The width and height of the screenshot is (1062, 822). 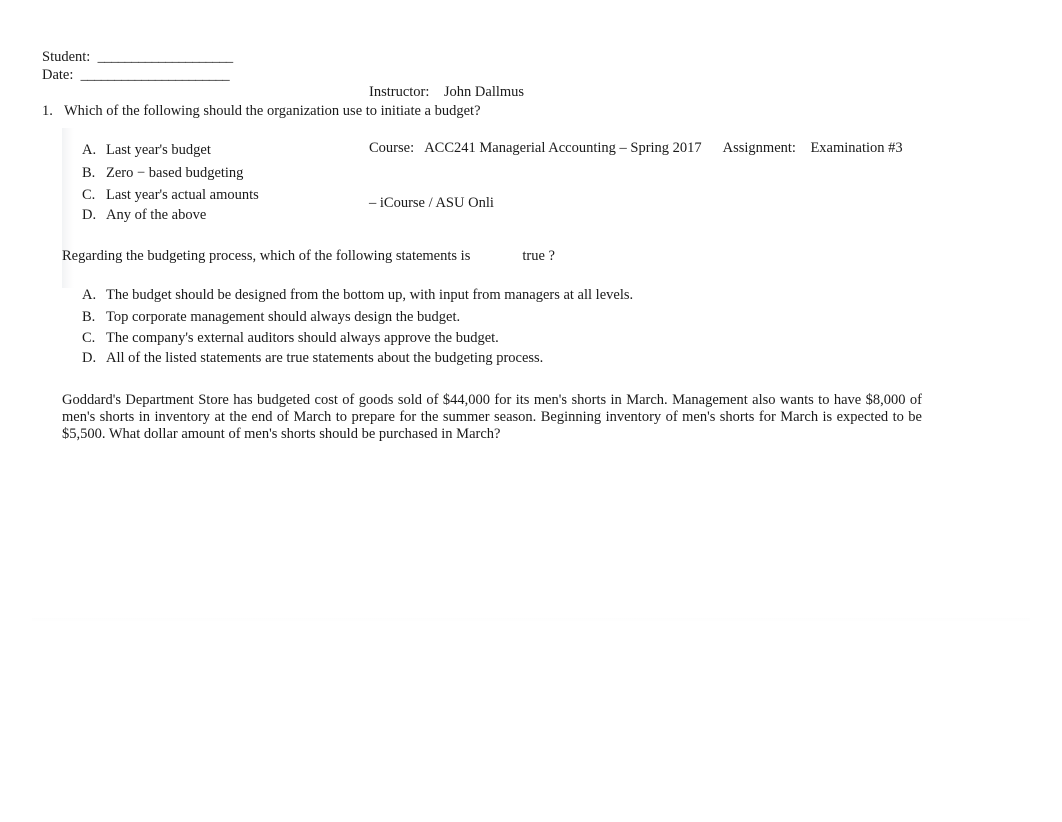 I want to click on student-row: Student: ____________________, so click(x=137, y=57).